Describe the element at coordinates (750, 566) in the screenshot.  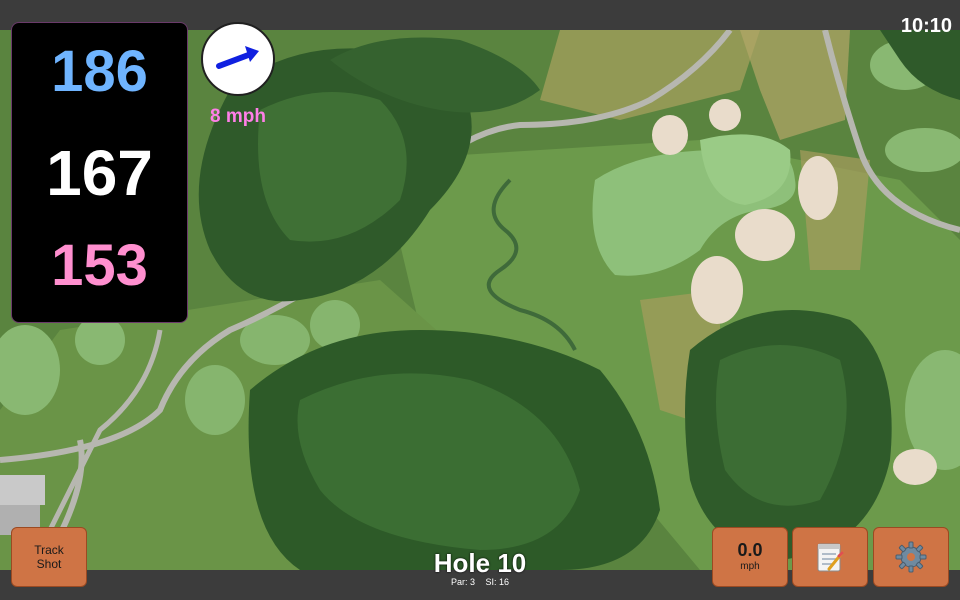
I see `speed-unit: mph` at that location.